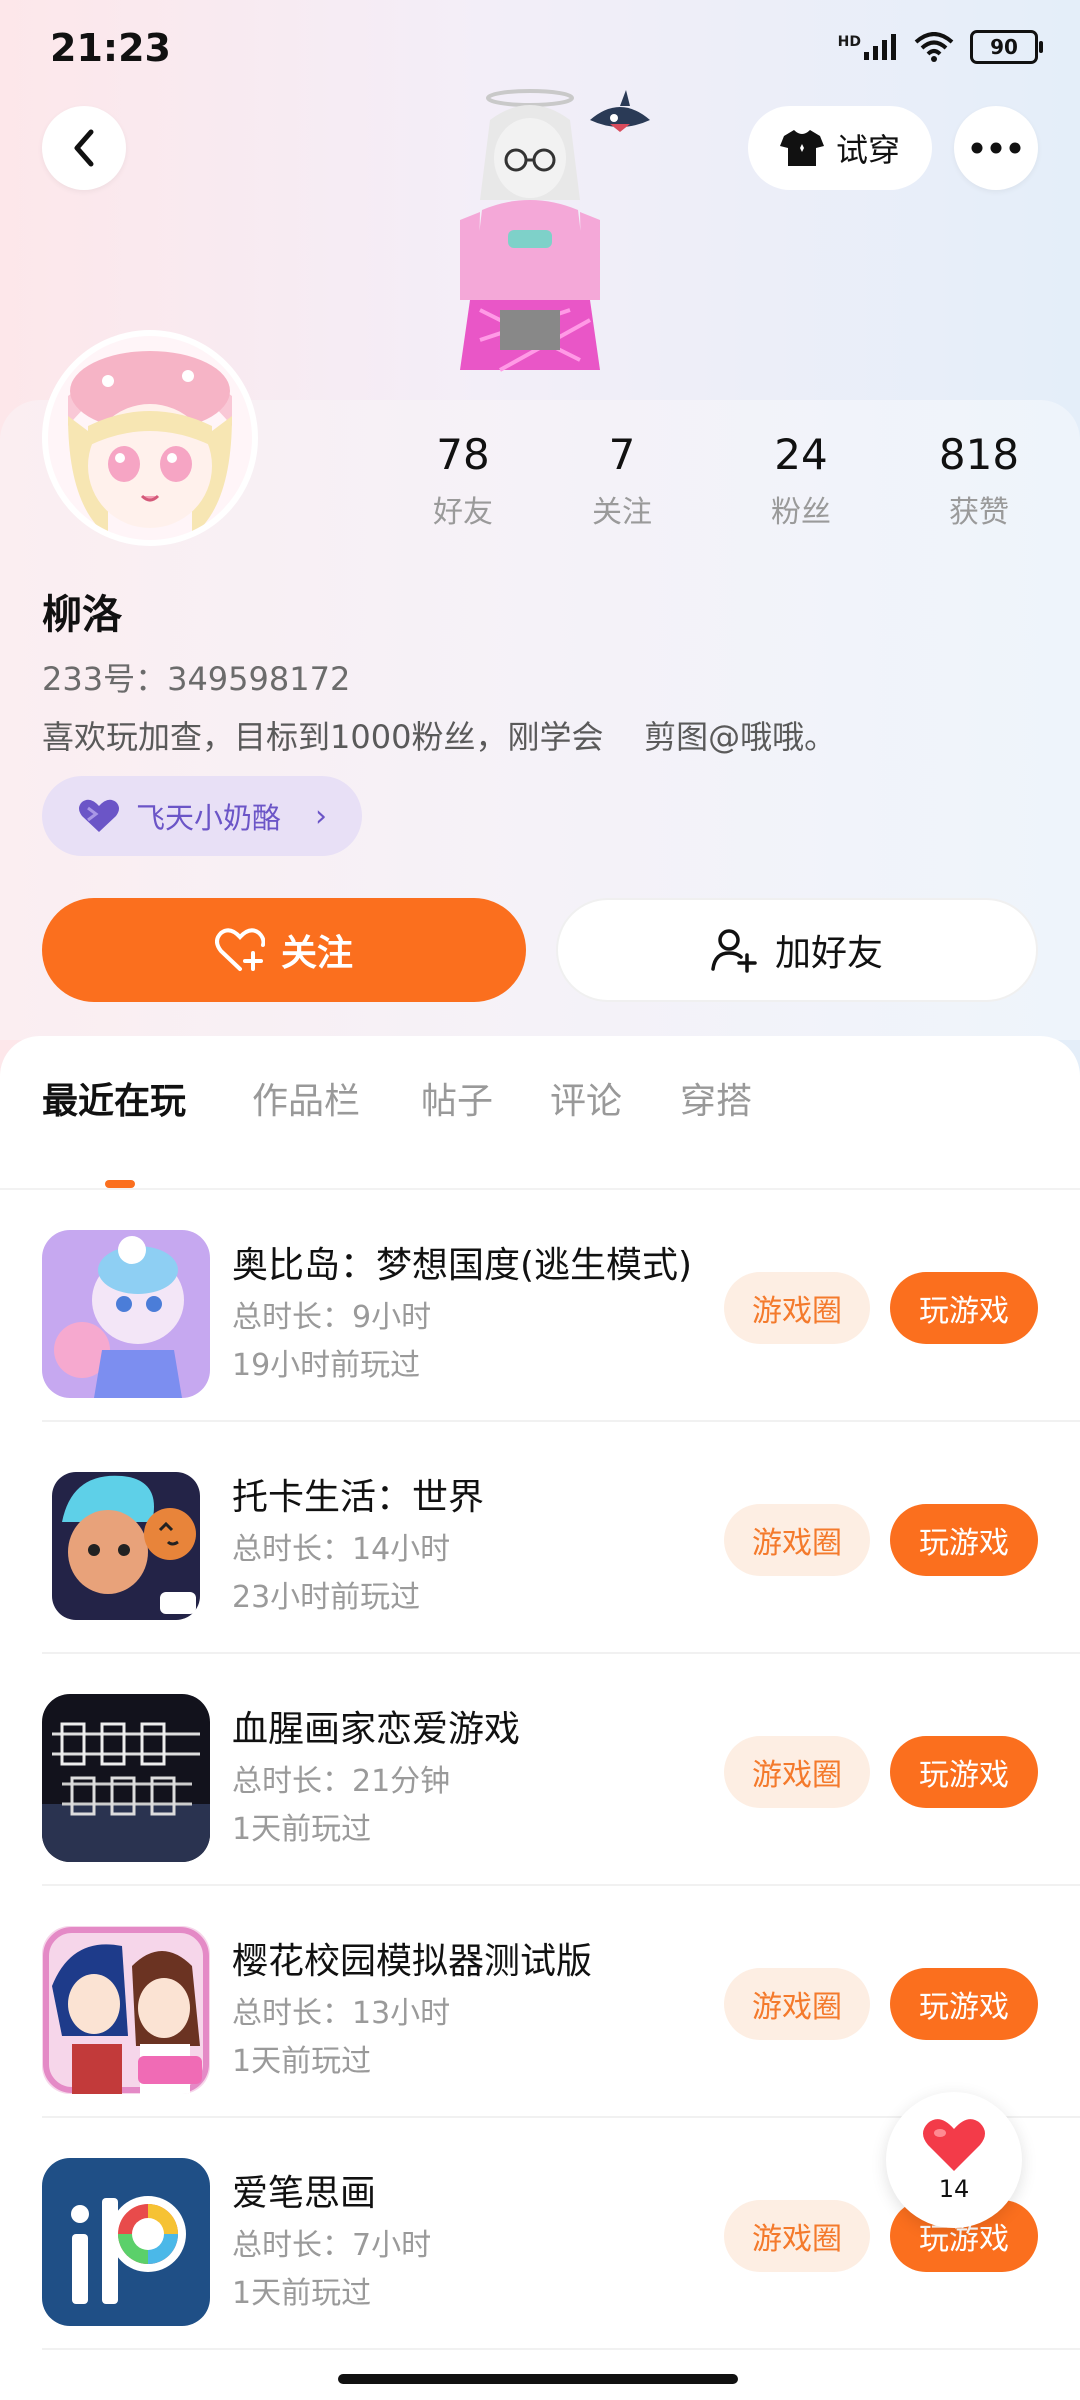 The width and height of the screenshot is (1080, 2400). I want to click on profile-uid: 233号：349598172, so click(196, 677).